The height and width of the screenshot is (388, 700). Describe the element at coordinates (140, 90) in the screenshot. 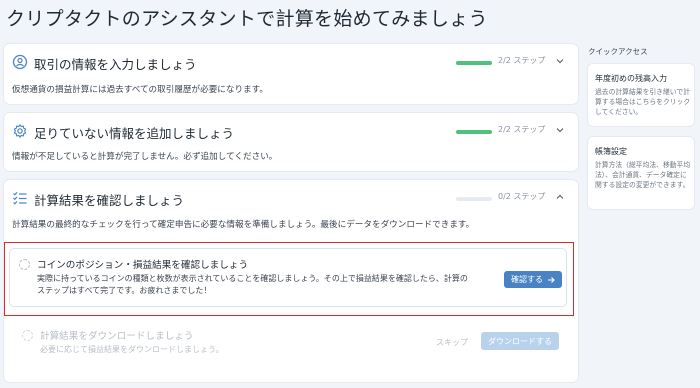

I see `section-description: 仮想通貨の損益計算には過去すべての取引履歴が必要になります。` at that location.